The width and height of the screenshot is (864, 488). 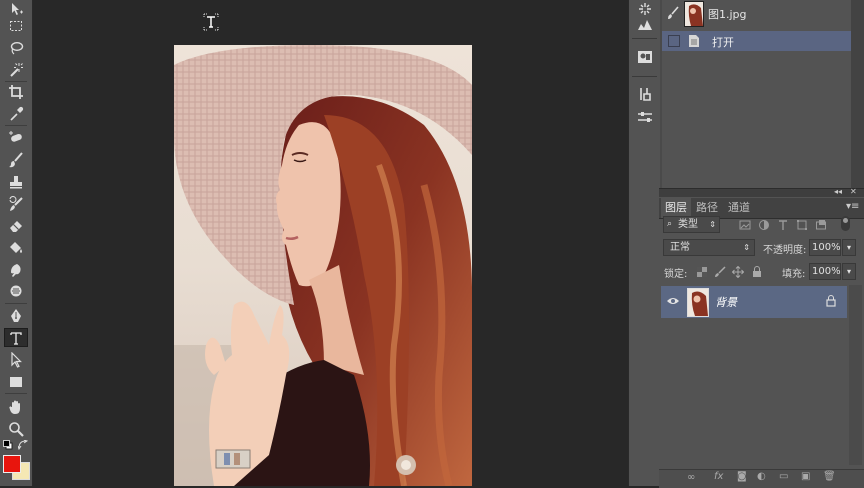 I want to click on brush-tool, so click(x=16, y=159).